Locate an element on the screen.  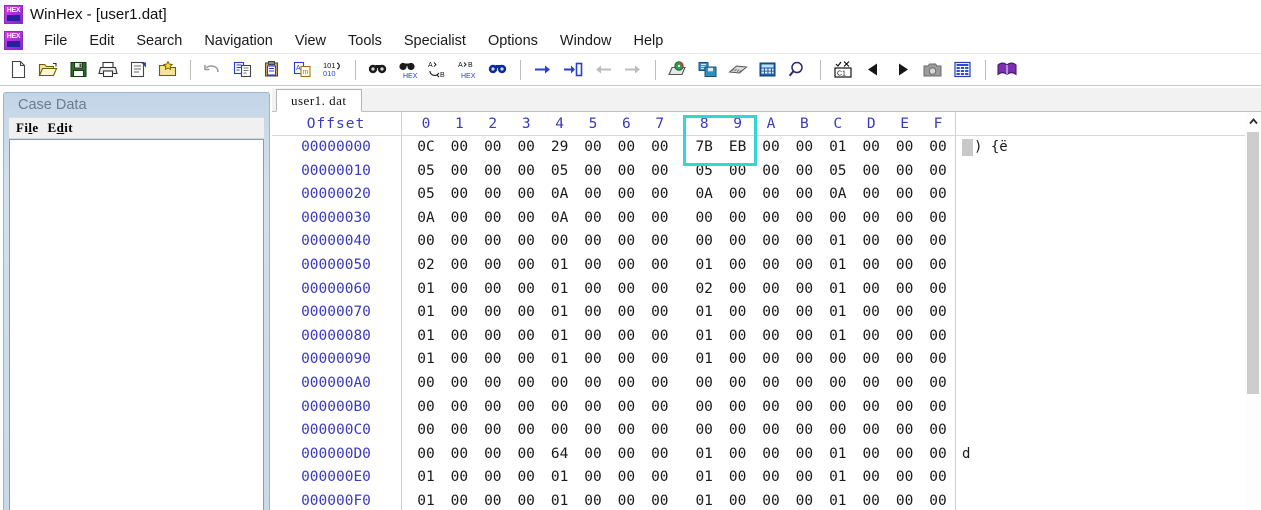
scroll-thumb is located at coordinates (1253, 263).